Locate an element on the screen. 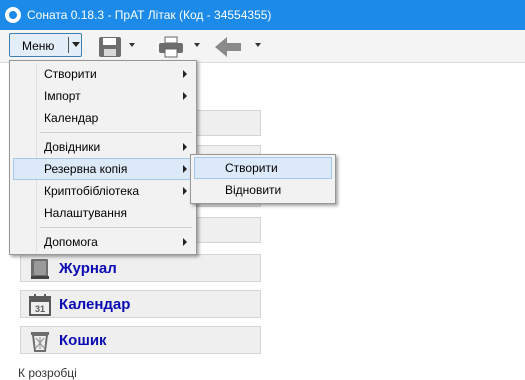 This screenshot has width=525, height=380. menu-item-label: Календар is located at coordinates (71, 118).